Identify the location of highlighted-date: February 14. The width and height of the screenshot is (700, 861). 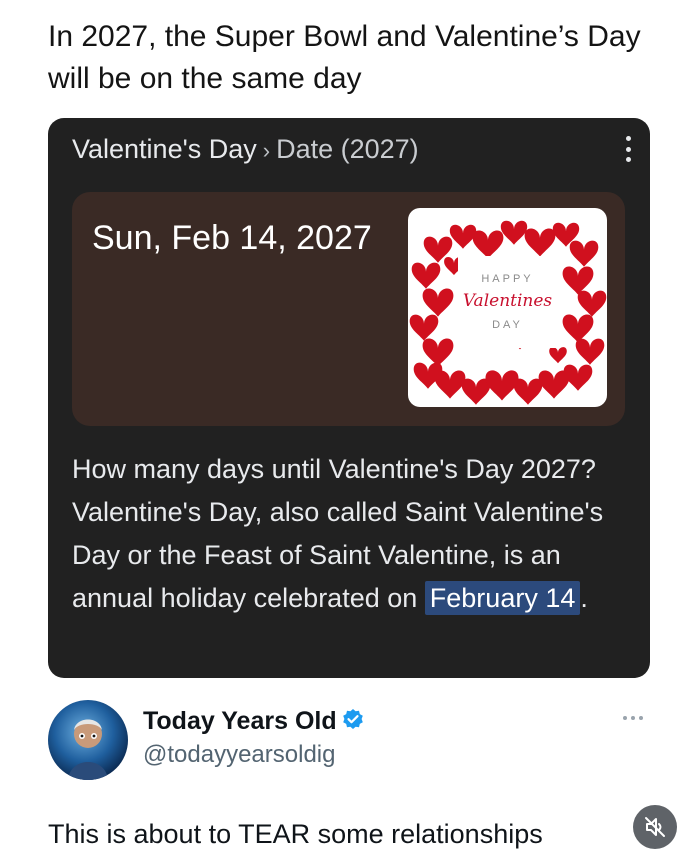
(502, 598).